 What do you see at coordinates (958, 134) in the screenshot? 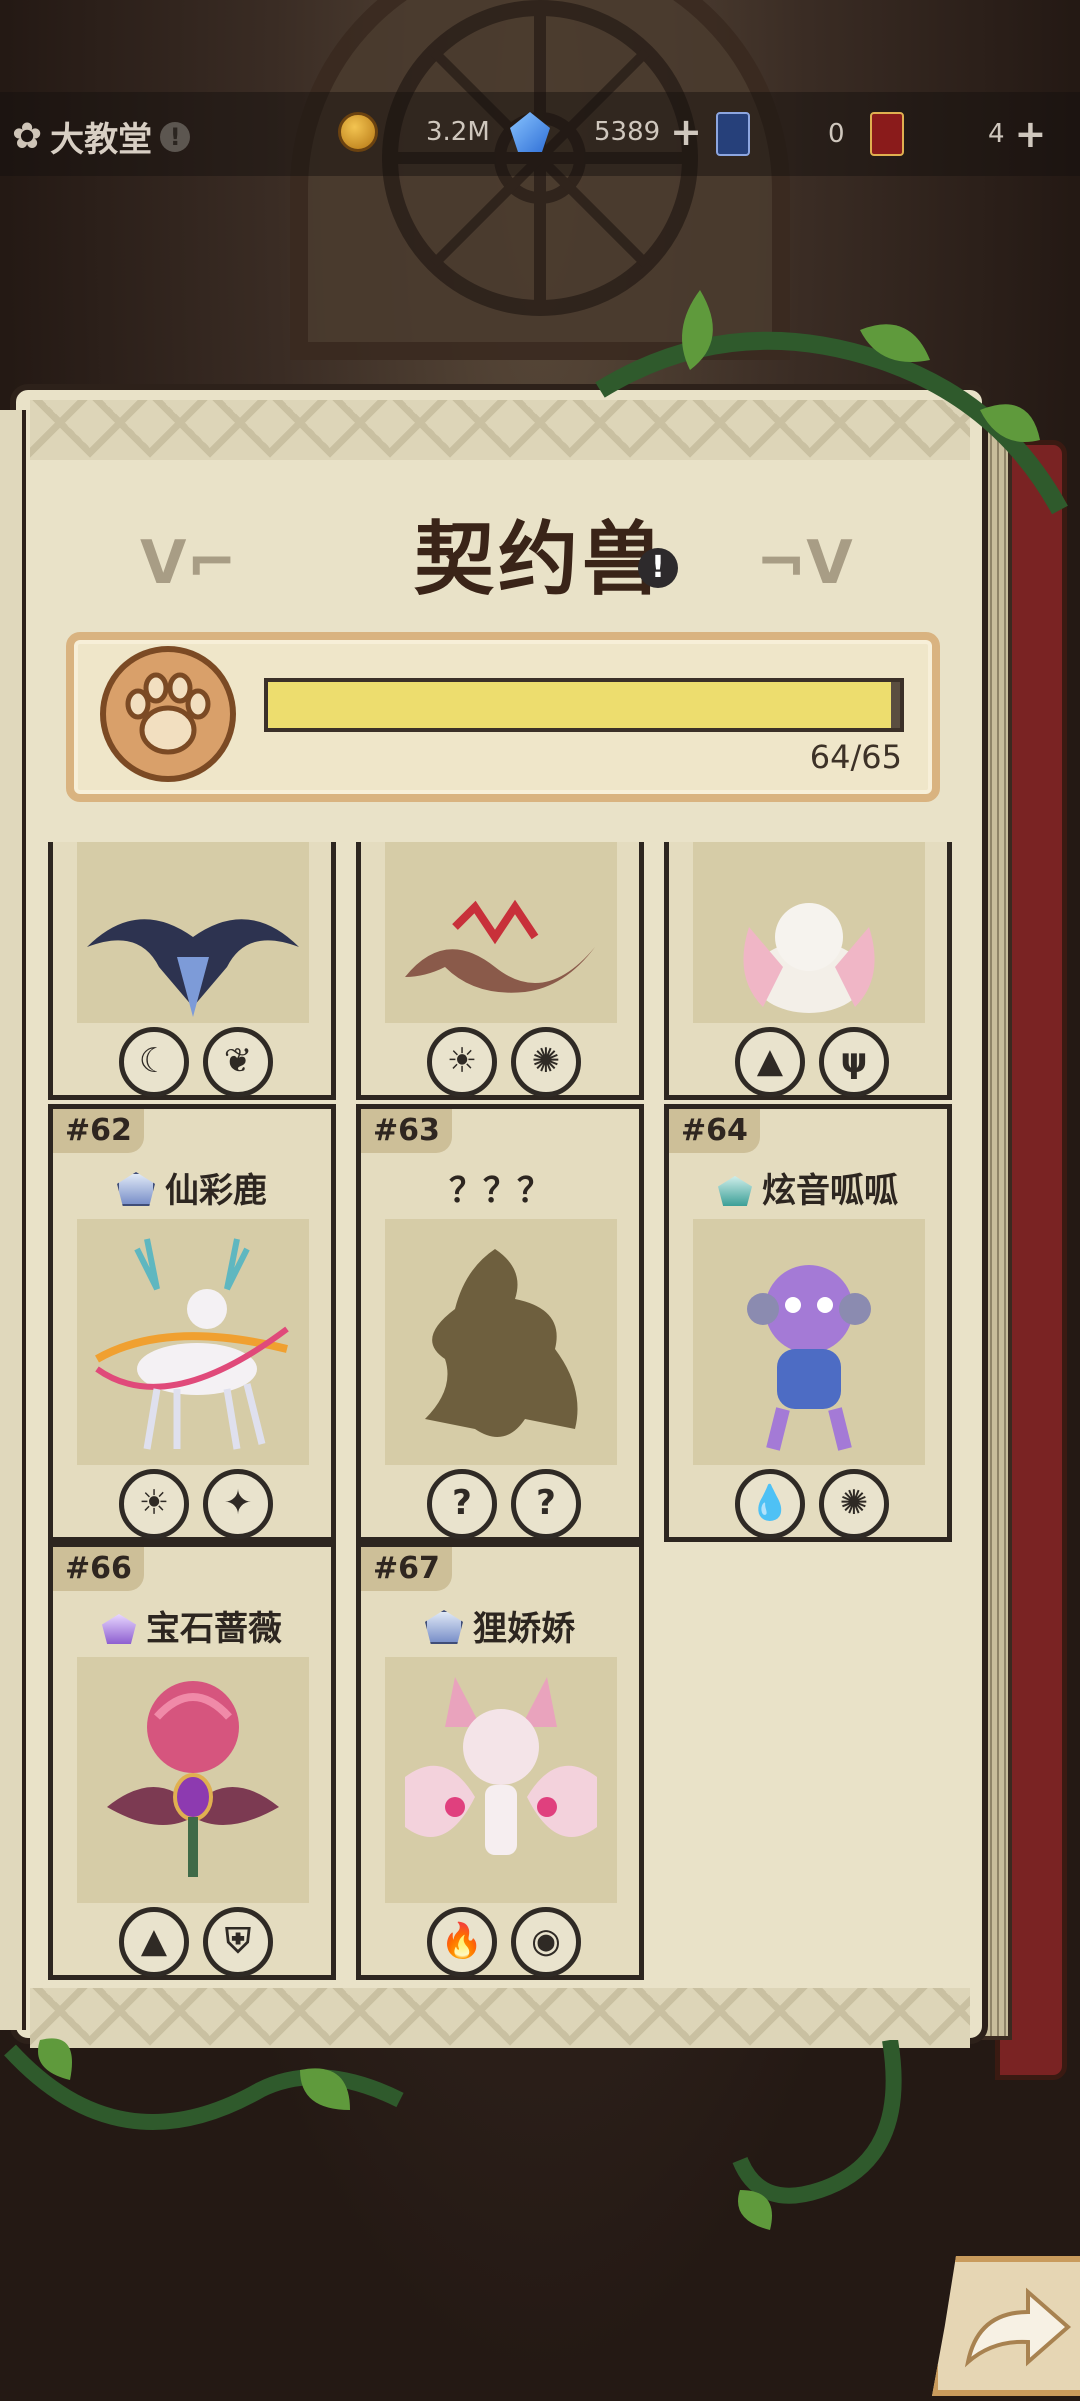
I see `red-ticket-resource: 4 +` at bounding box center [958, 134].